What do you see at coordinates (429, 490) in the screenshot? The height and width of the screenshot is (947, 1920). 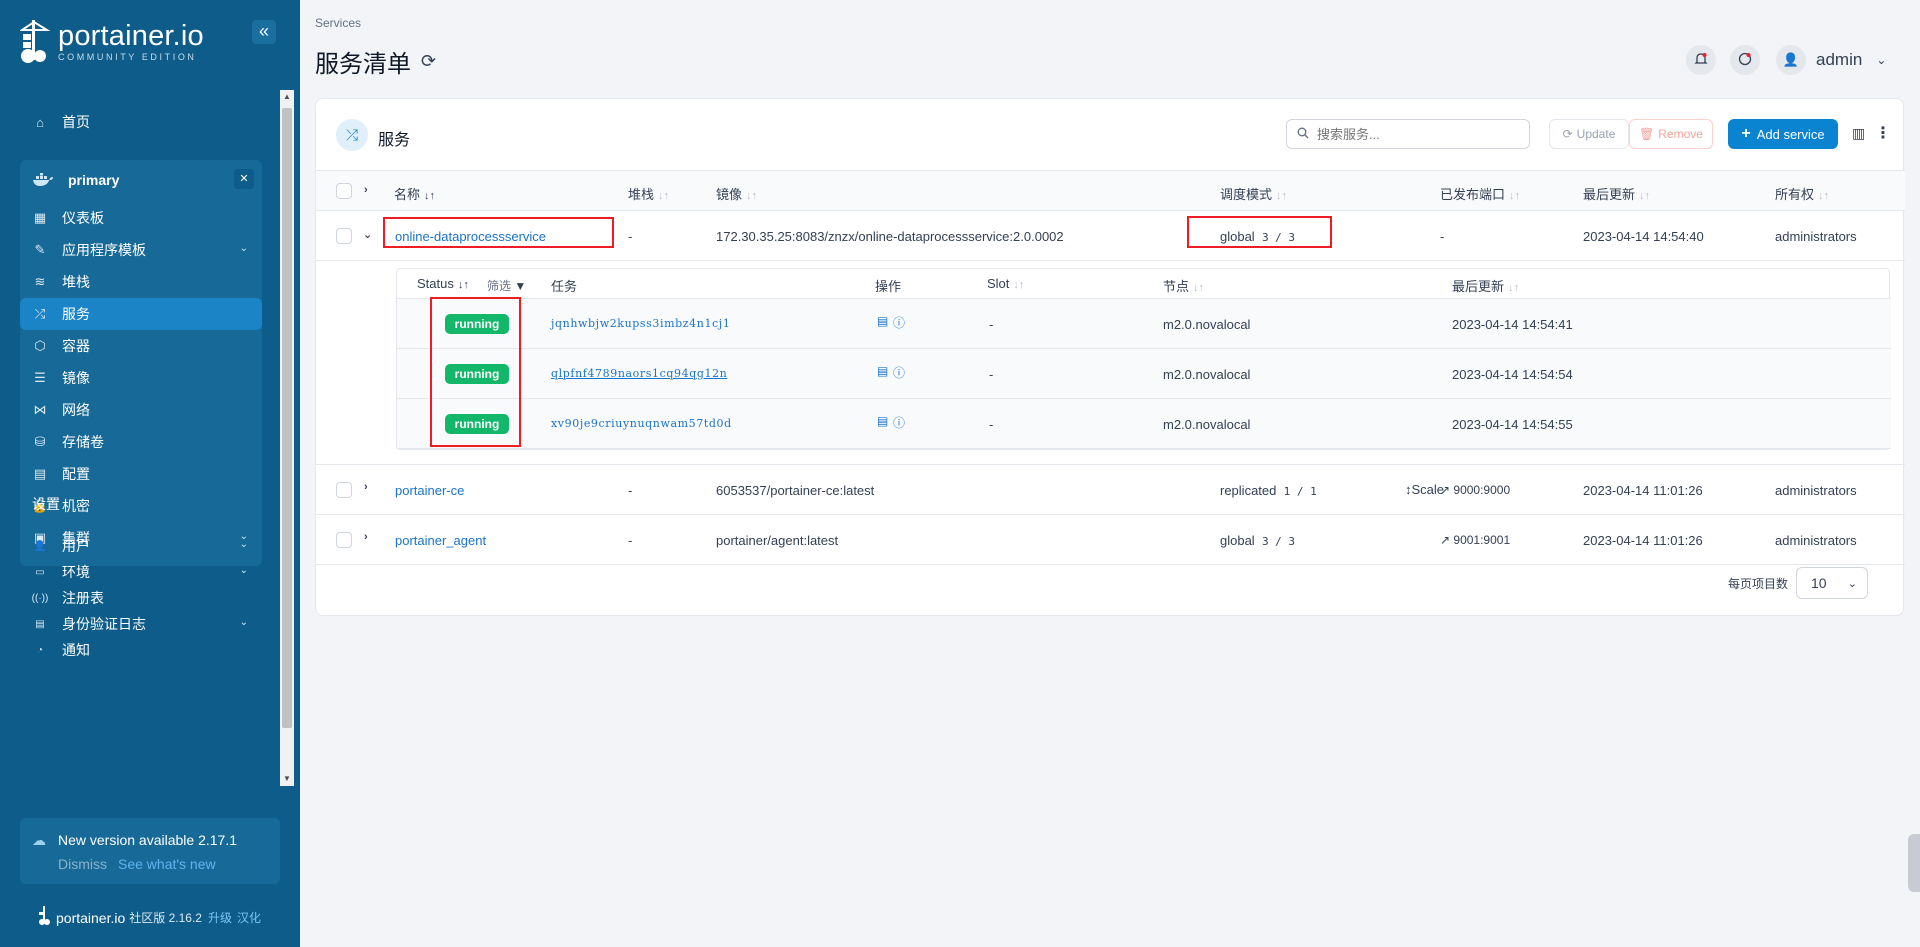 I see `service-name-link: portainer-ce` at bounding box center [429, 490].